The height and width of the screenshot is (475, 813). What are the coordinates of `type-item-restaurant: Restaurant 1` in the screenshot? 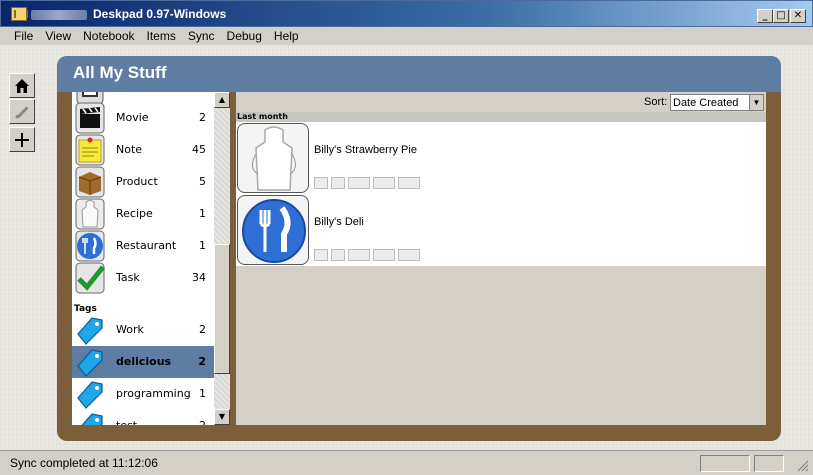 It's located at (143, 246).